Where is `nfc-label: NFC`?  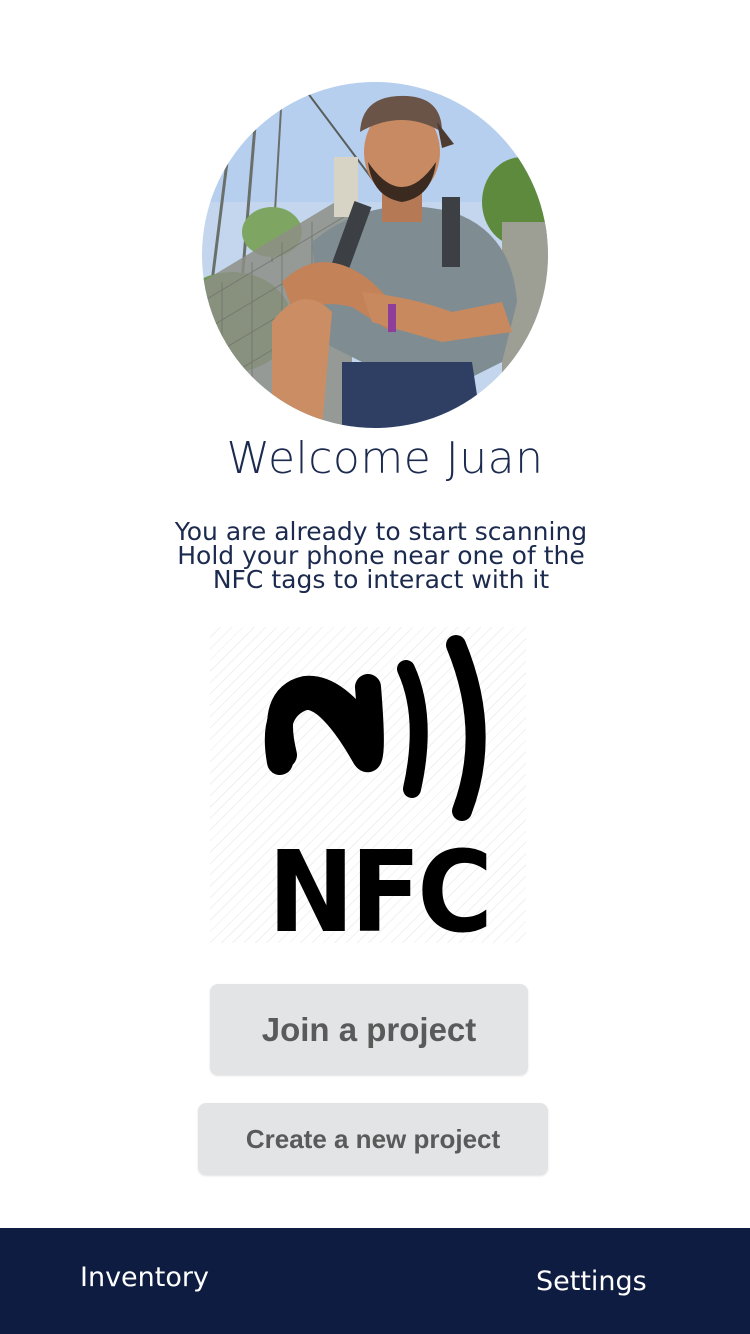 nfc-label: NFC is located at coordinates (380, 893).